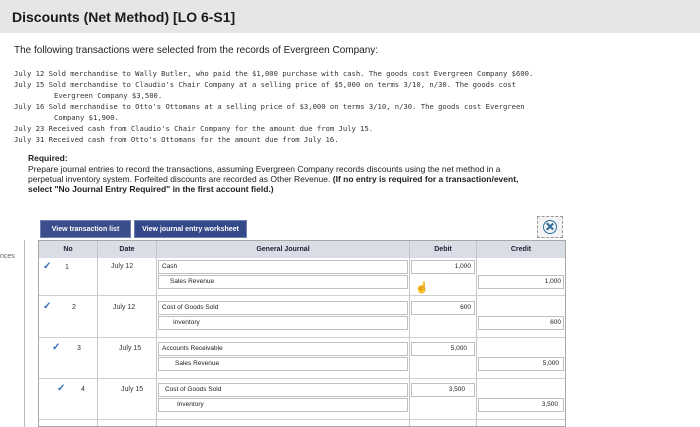 This screenshot has height=427, width=700. Describe the element at coordinates (550, 363) in the screenshot. I see `credit-amount: 5,000` at that location.